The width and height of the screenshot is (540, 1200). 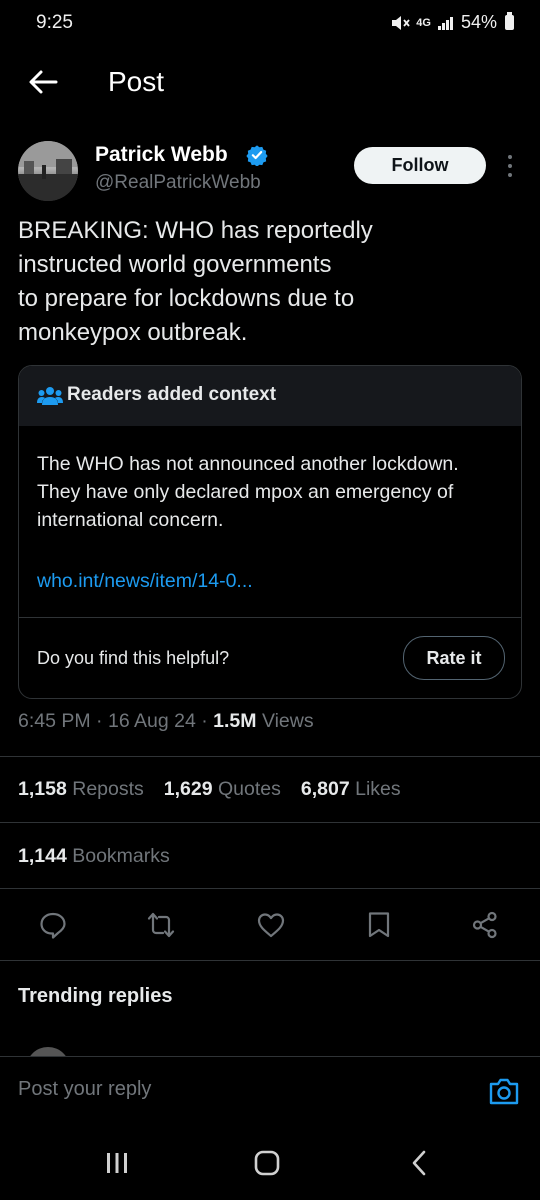 I want to click on helpful-prompt: Do you find this helpful?, so click(x=133, y=658).